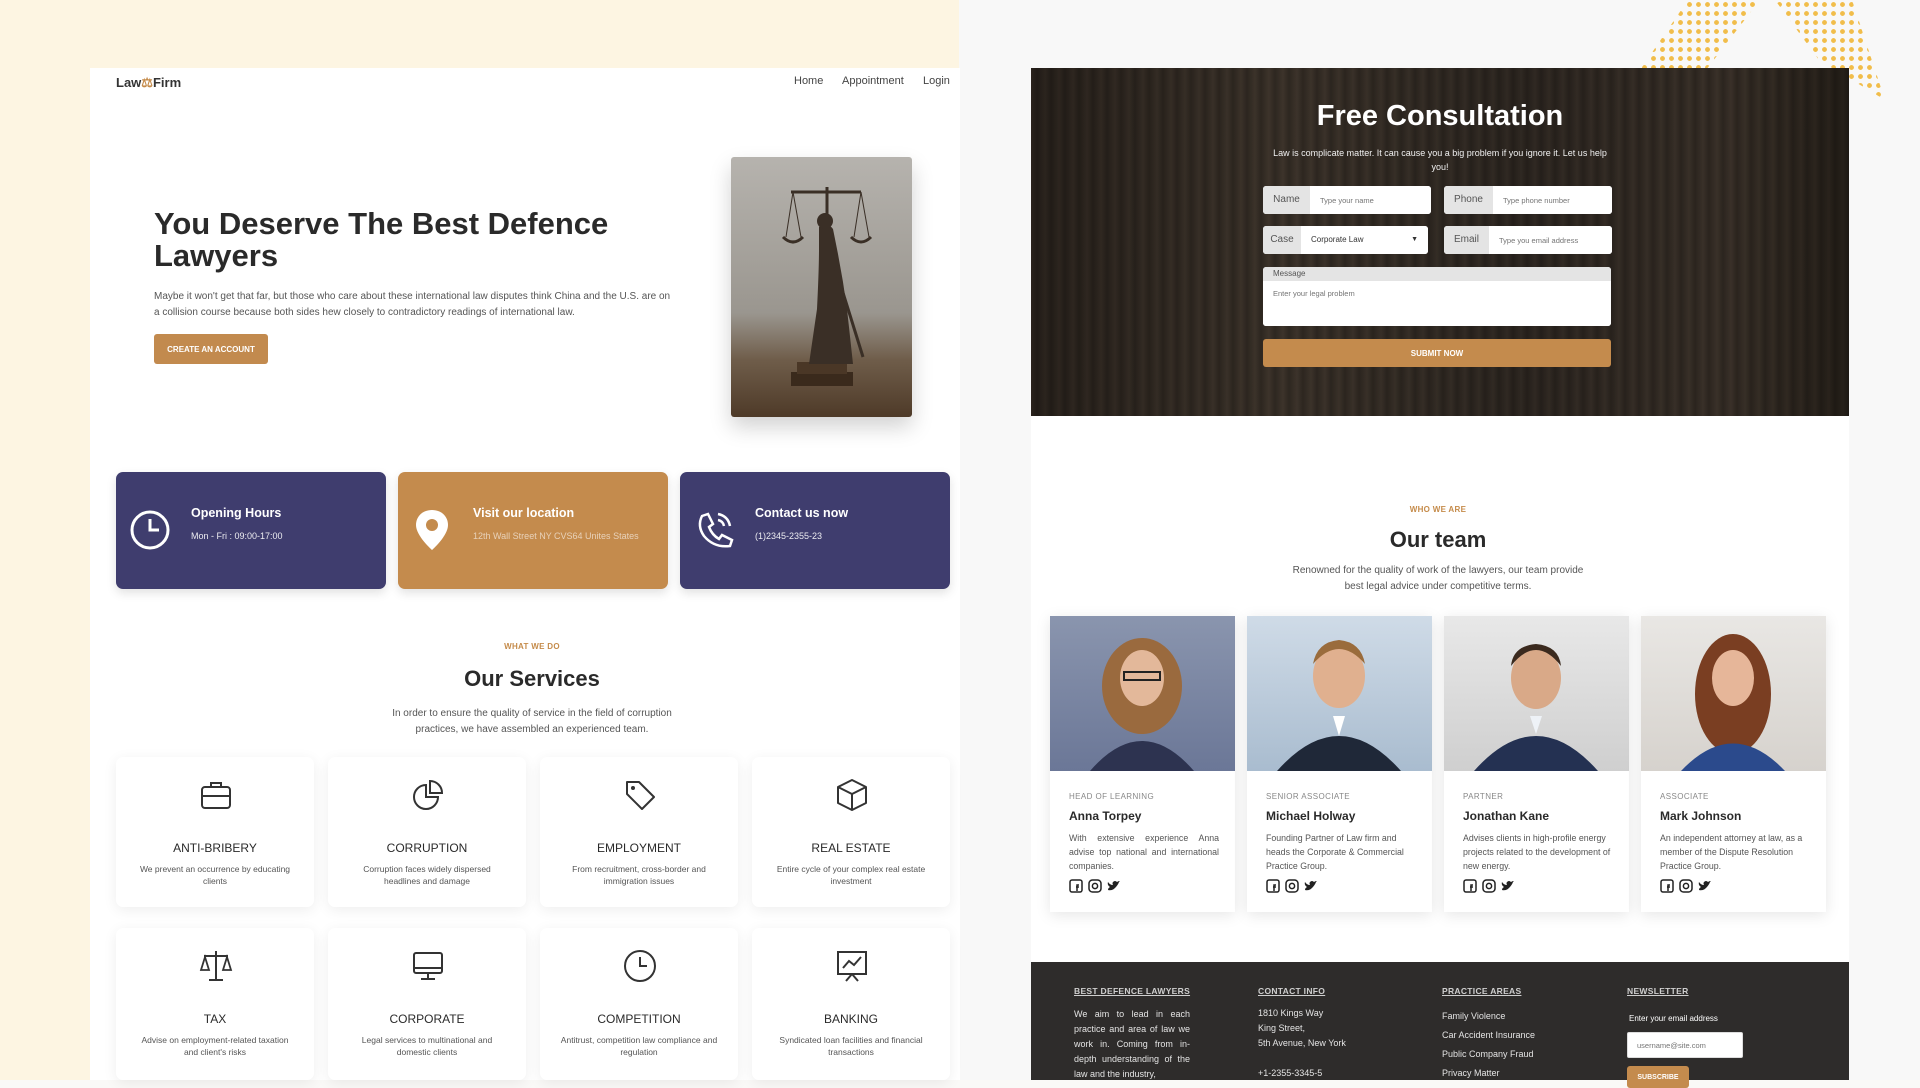 The image size is (1920, 1088). What do you see at coordinates (1438, 539) in the screenshot?
I see `team-title: Our team` at bounding box center [1438, 539].